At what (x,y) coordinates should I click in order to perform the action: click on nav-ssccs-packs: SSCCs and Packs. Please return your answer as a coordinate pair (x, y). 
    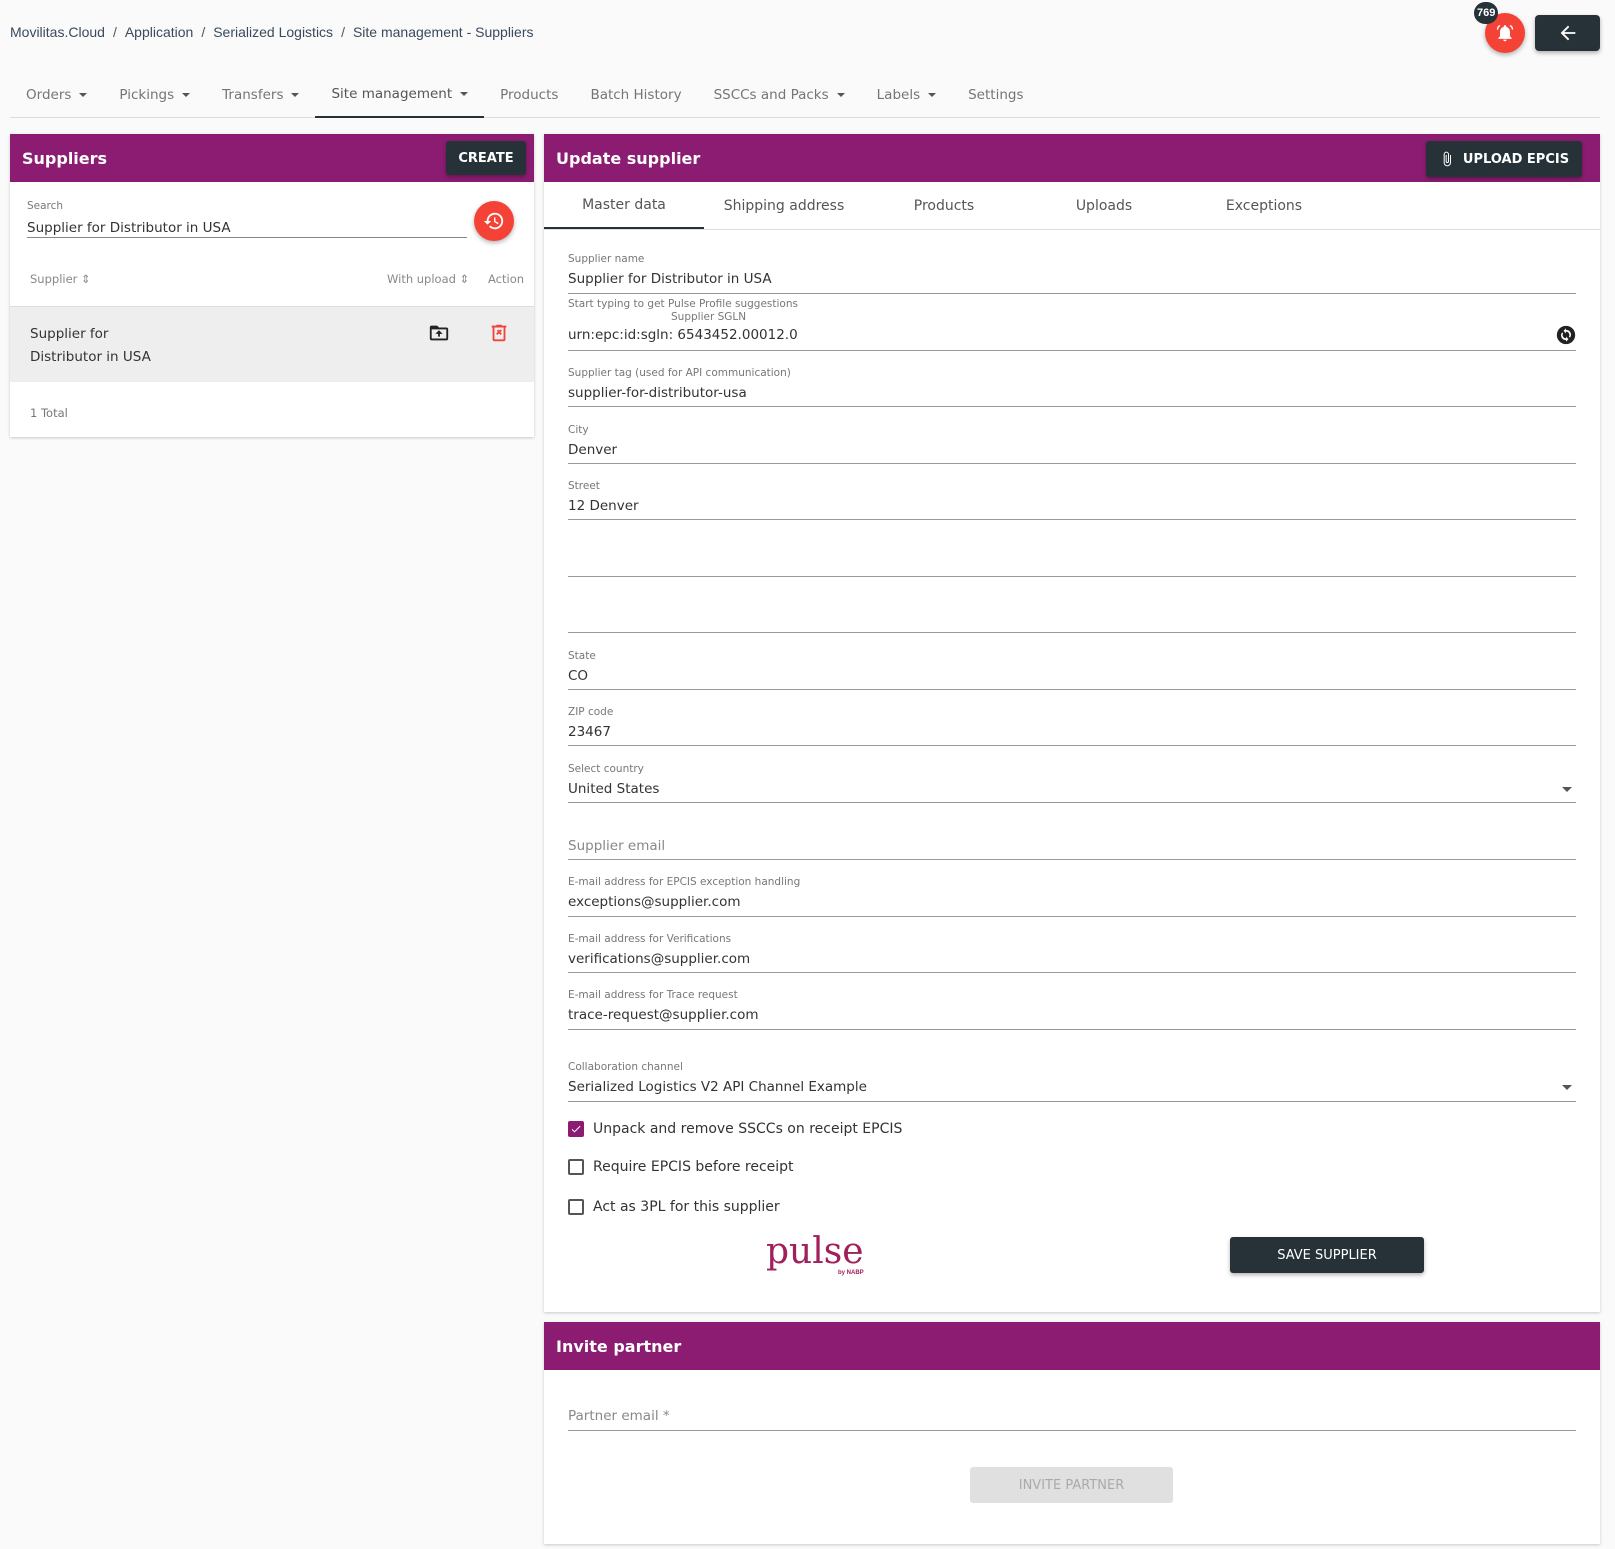
    Looking at the image, I should click on (779, 95).